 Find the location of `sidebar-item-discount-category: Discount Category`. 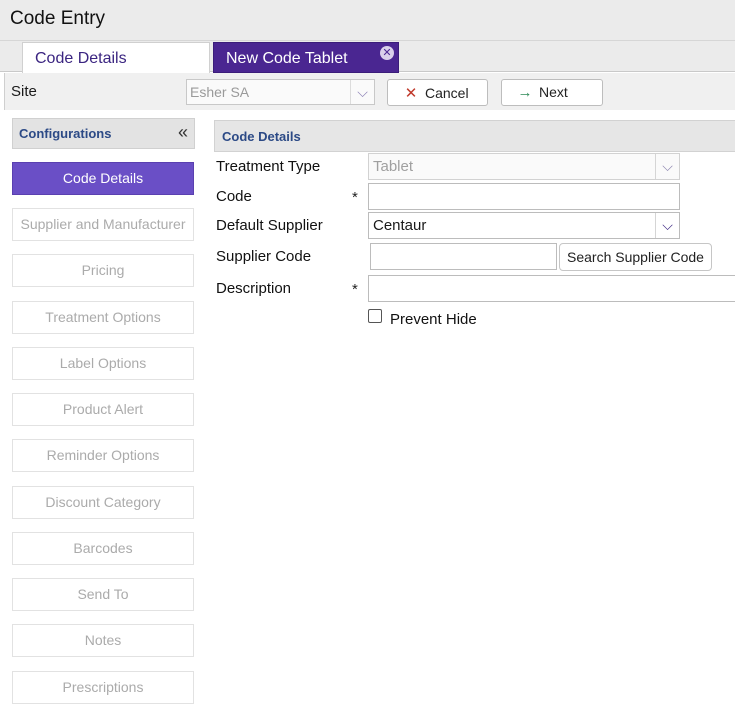

sidebar-item-discount-category: Discount Category is located at coordinates (103, 502).